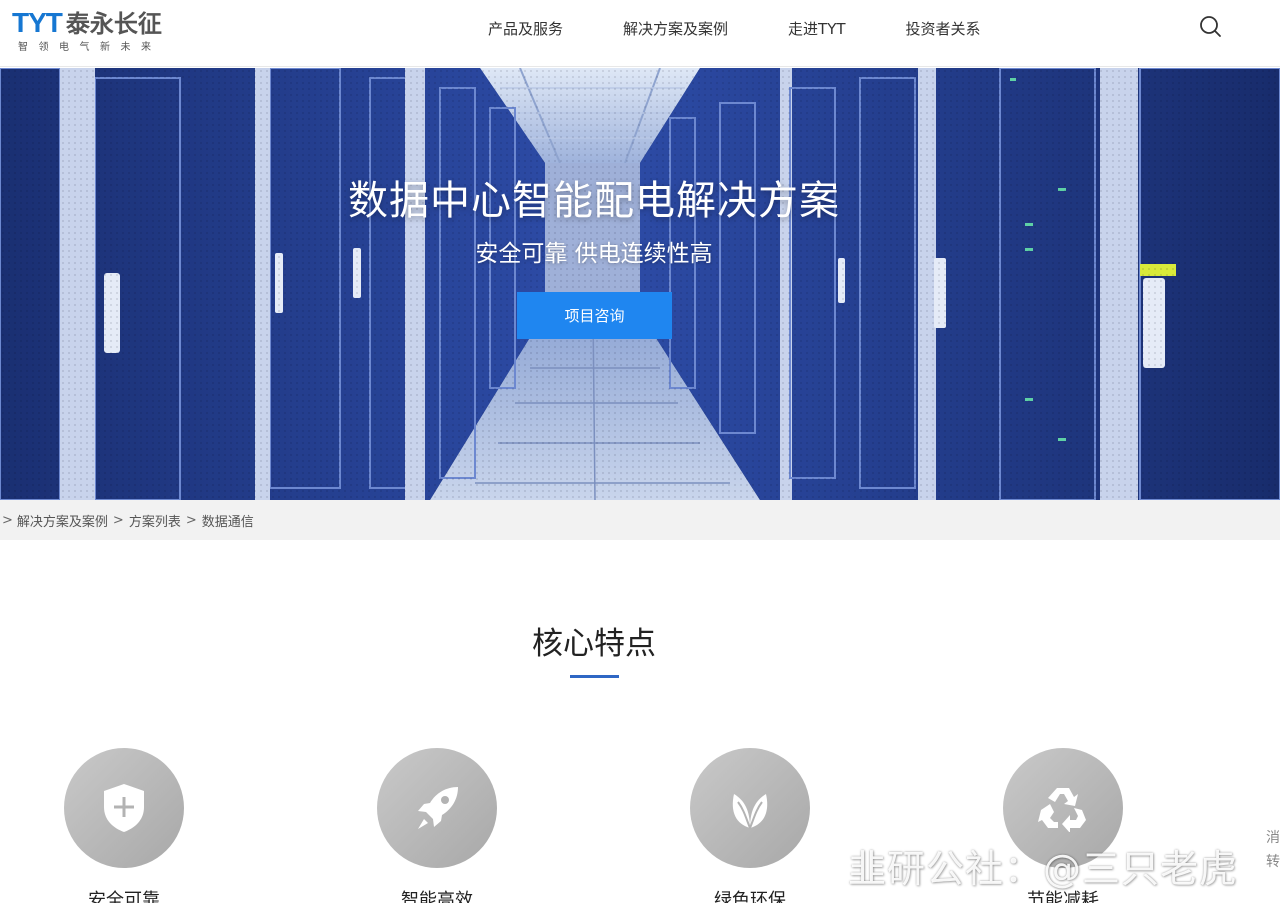 This screenshot has width=1280, height=903. What do you see at coordinates (750, 896) in the screenshot?
I see `feature-label: 绿色环保` at bounding box center [750, 896].